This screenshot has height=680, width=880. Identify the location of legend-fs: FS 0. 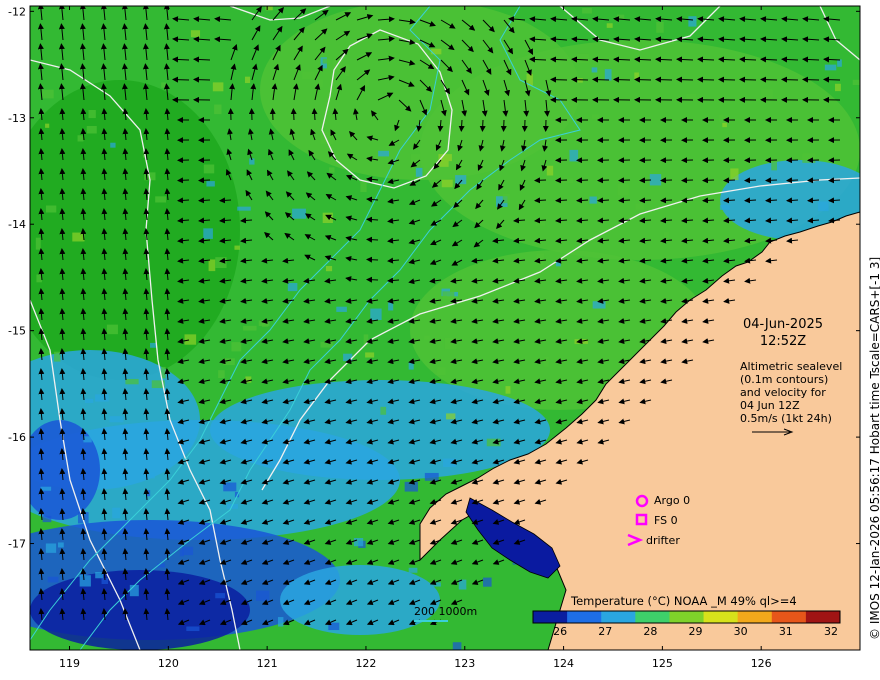
(666, 520).